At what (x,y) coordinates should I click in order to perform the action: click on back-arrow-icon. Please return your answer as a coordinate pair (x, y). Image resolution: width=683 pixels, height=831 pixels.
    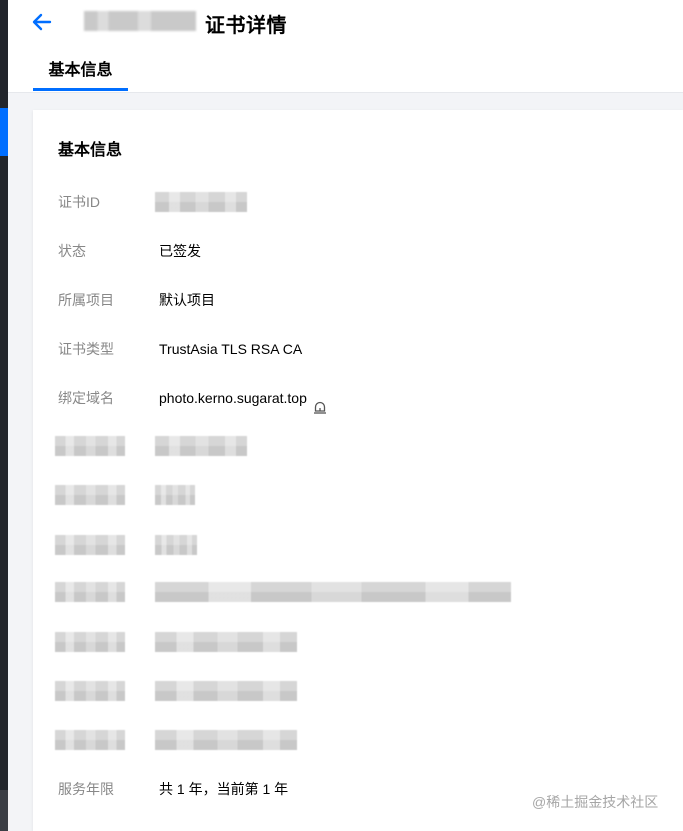
    Looking at the image, I should click on (42, 22).